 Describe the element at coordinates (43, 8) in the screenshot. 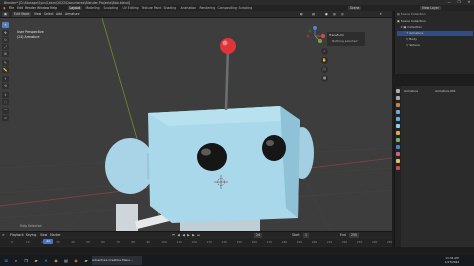

I see `menu-window: Window` at that location.